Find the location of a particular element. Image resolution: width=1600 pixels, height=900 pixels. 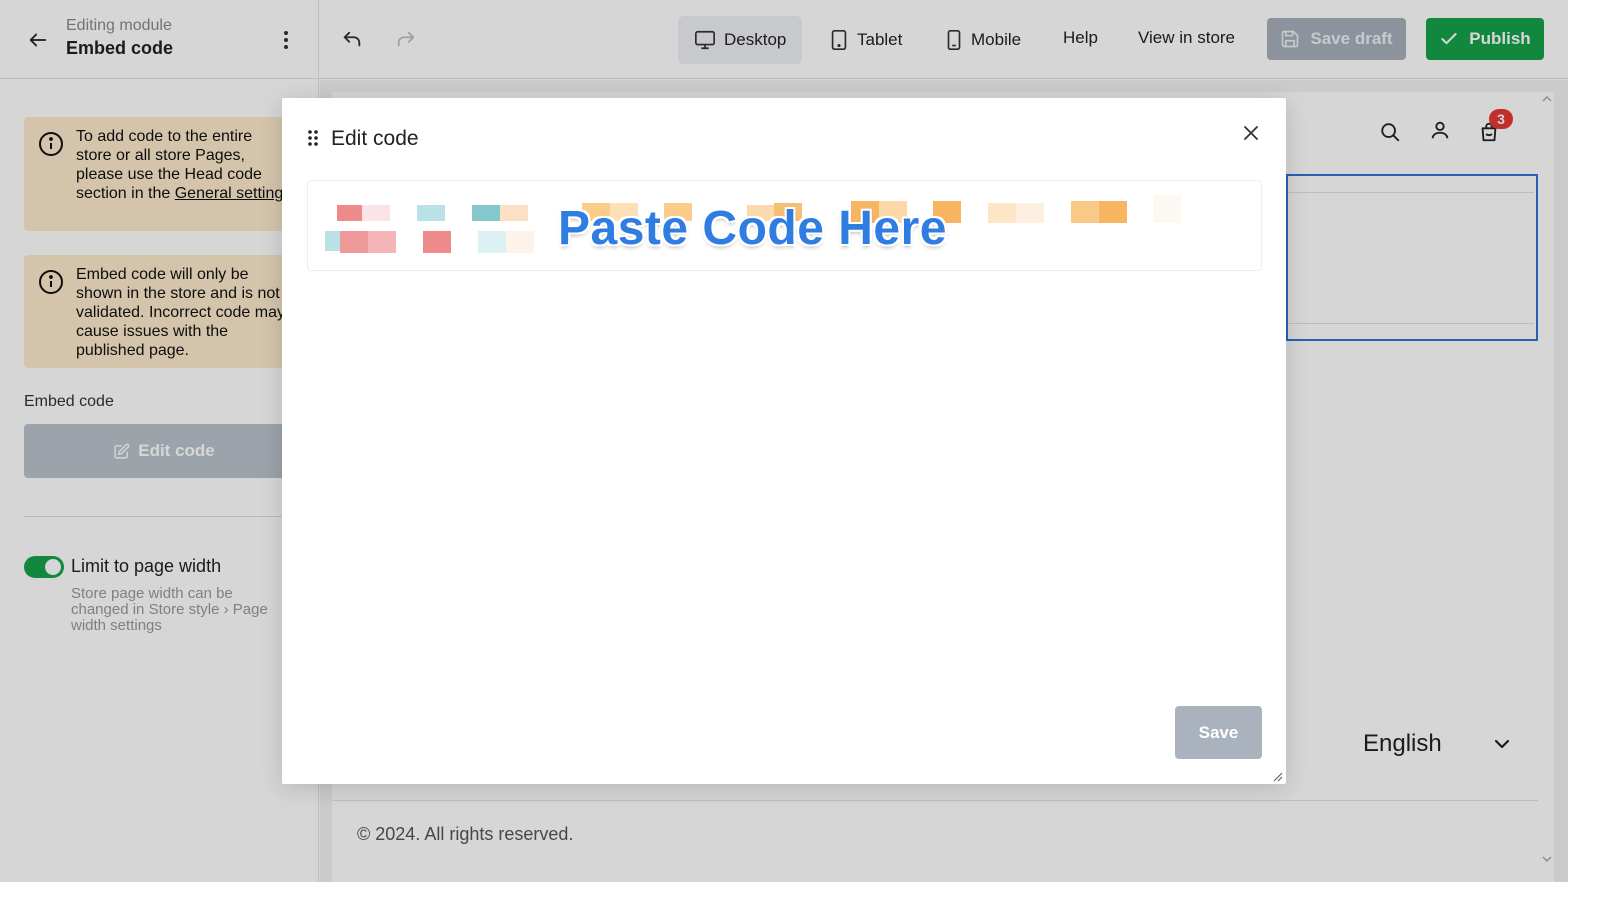

code-editor: Paste Code Here is located at coordinates (784, 225).